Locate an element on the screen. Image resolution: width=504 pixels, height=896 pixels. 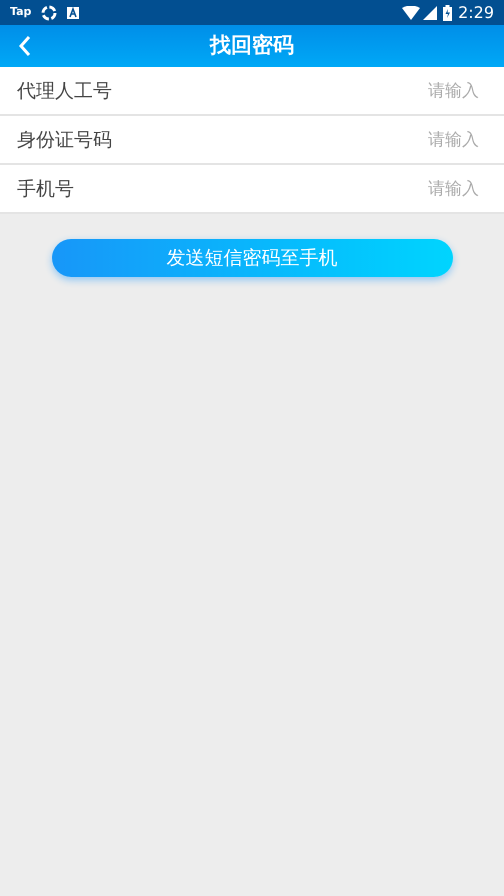
sync-icon is located at coordinates (49, 12).